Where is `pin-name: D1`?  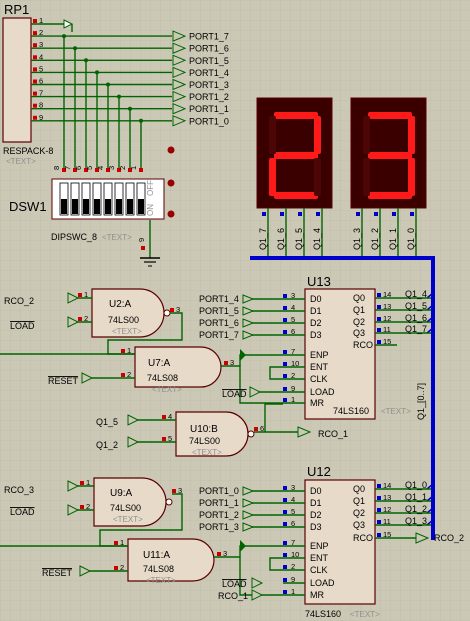 pin-name: D1 is located at coordinates (316, 503).